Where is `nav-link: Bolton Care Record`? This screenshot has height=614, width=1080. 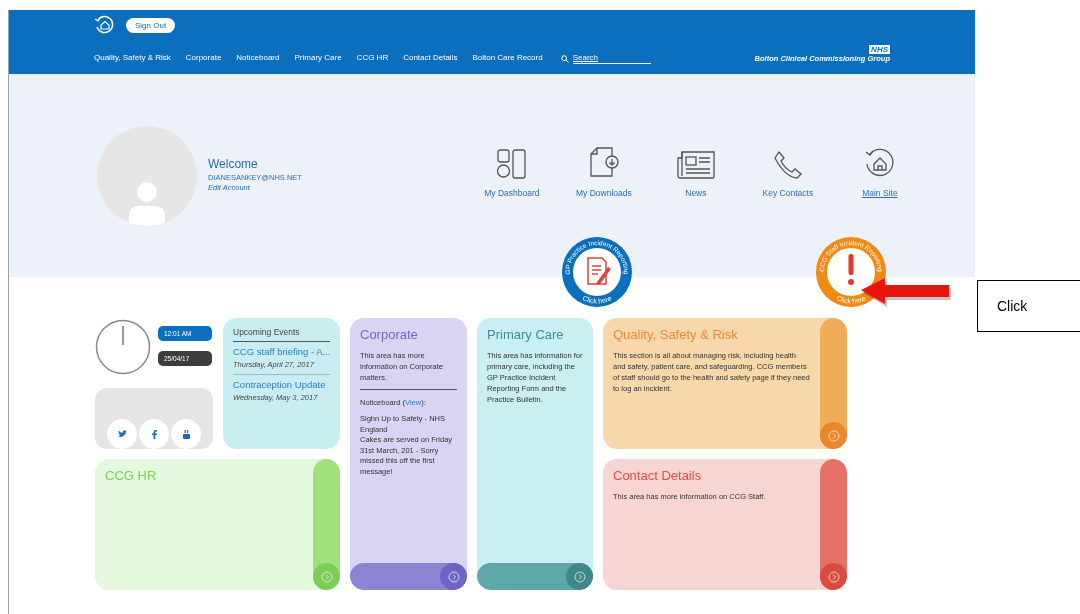 nav-link: Bolton Care Record is located at coordinates (507, 58).